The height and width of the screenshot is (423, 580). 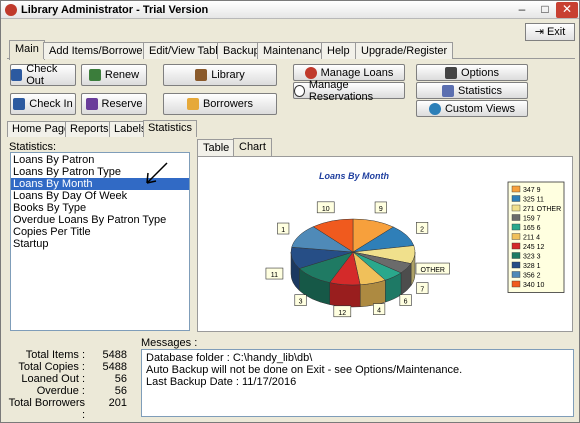 What do you see at coordinates (100, 220) in the screenshot?
I see `list-item: Overdue Loans By Patron Type` at bounding box center [100, 220].